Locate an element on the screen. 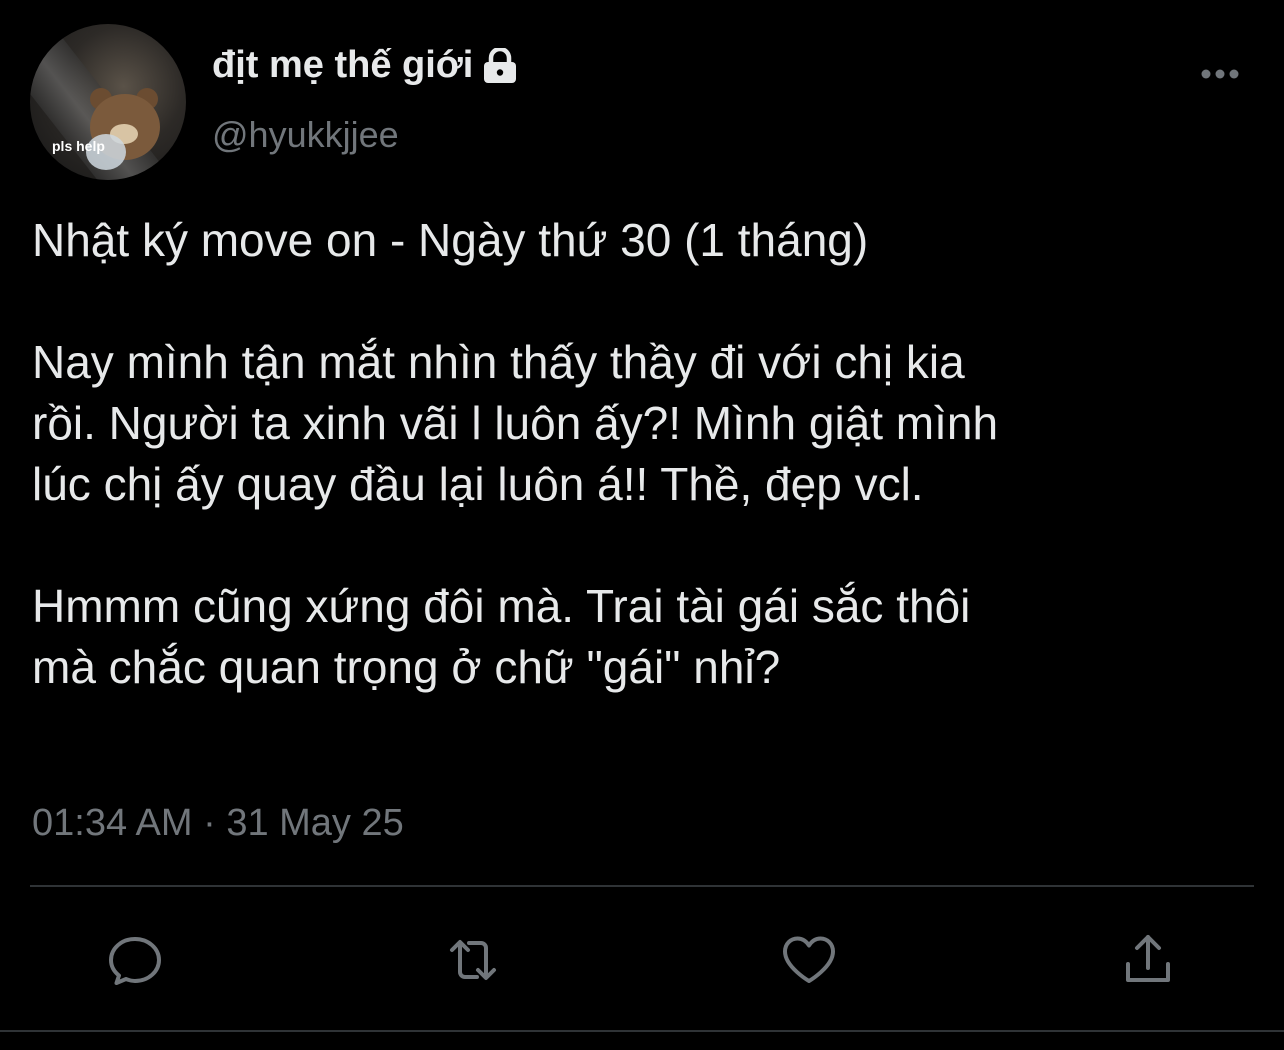 The height and width of the screenshot is (1050, 1284). author-display-name-row: địt mẹ thế giới is located at coordinates (365, 65).